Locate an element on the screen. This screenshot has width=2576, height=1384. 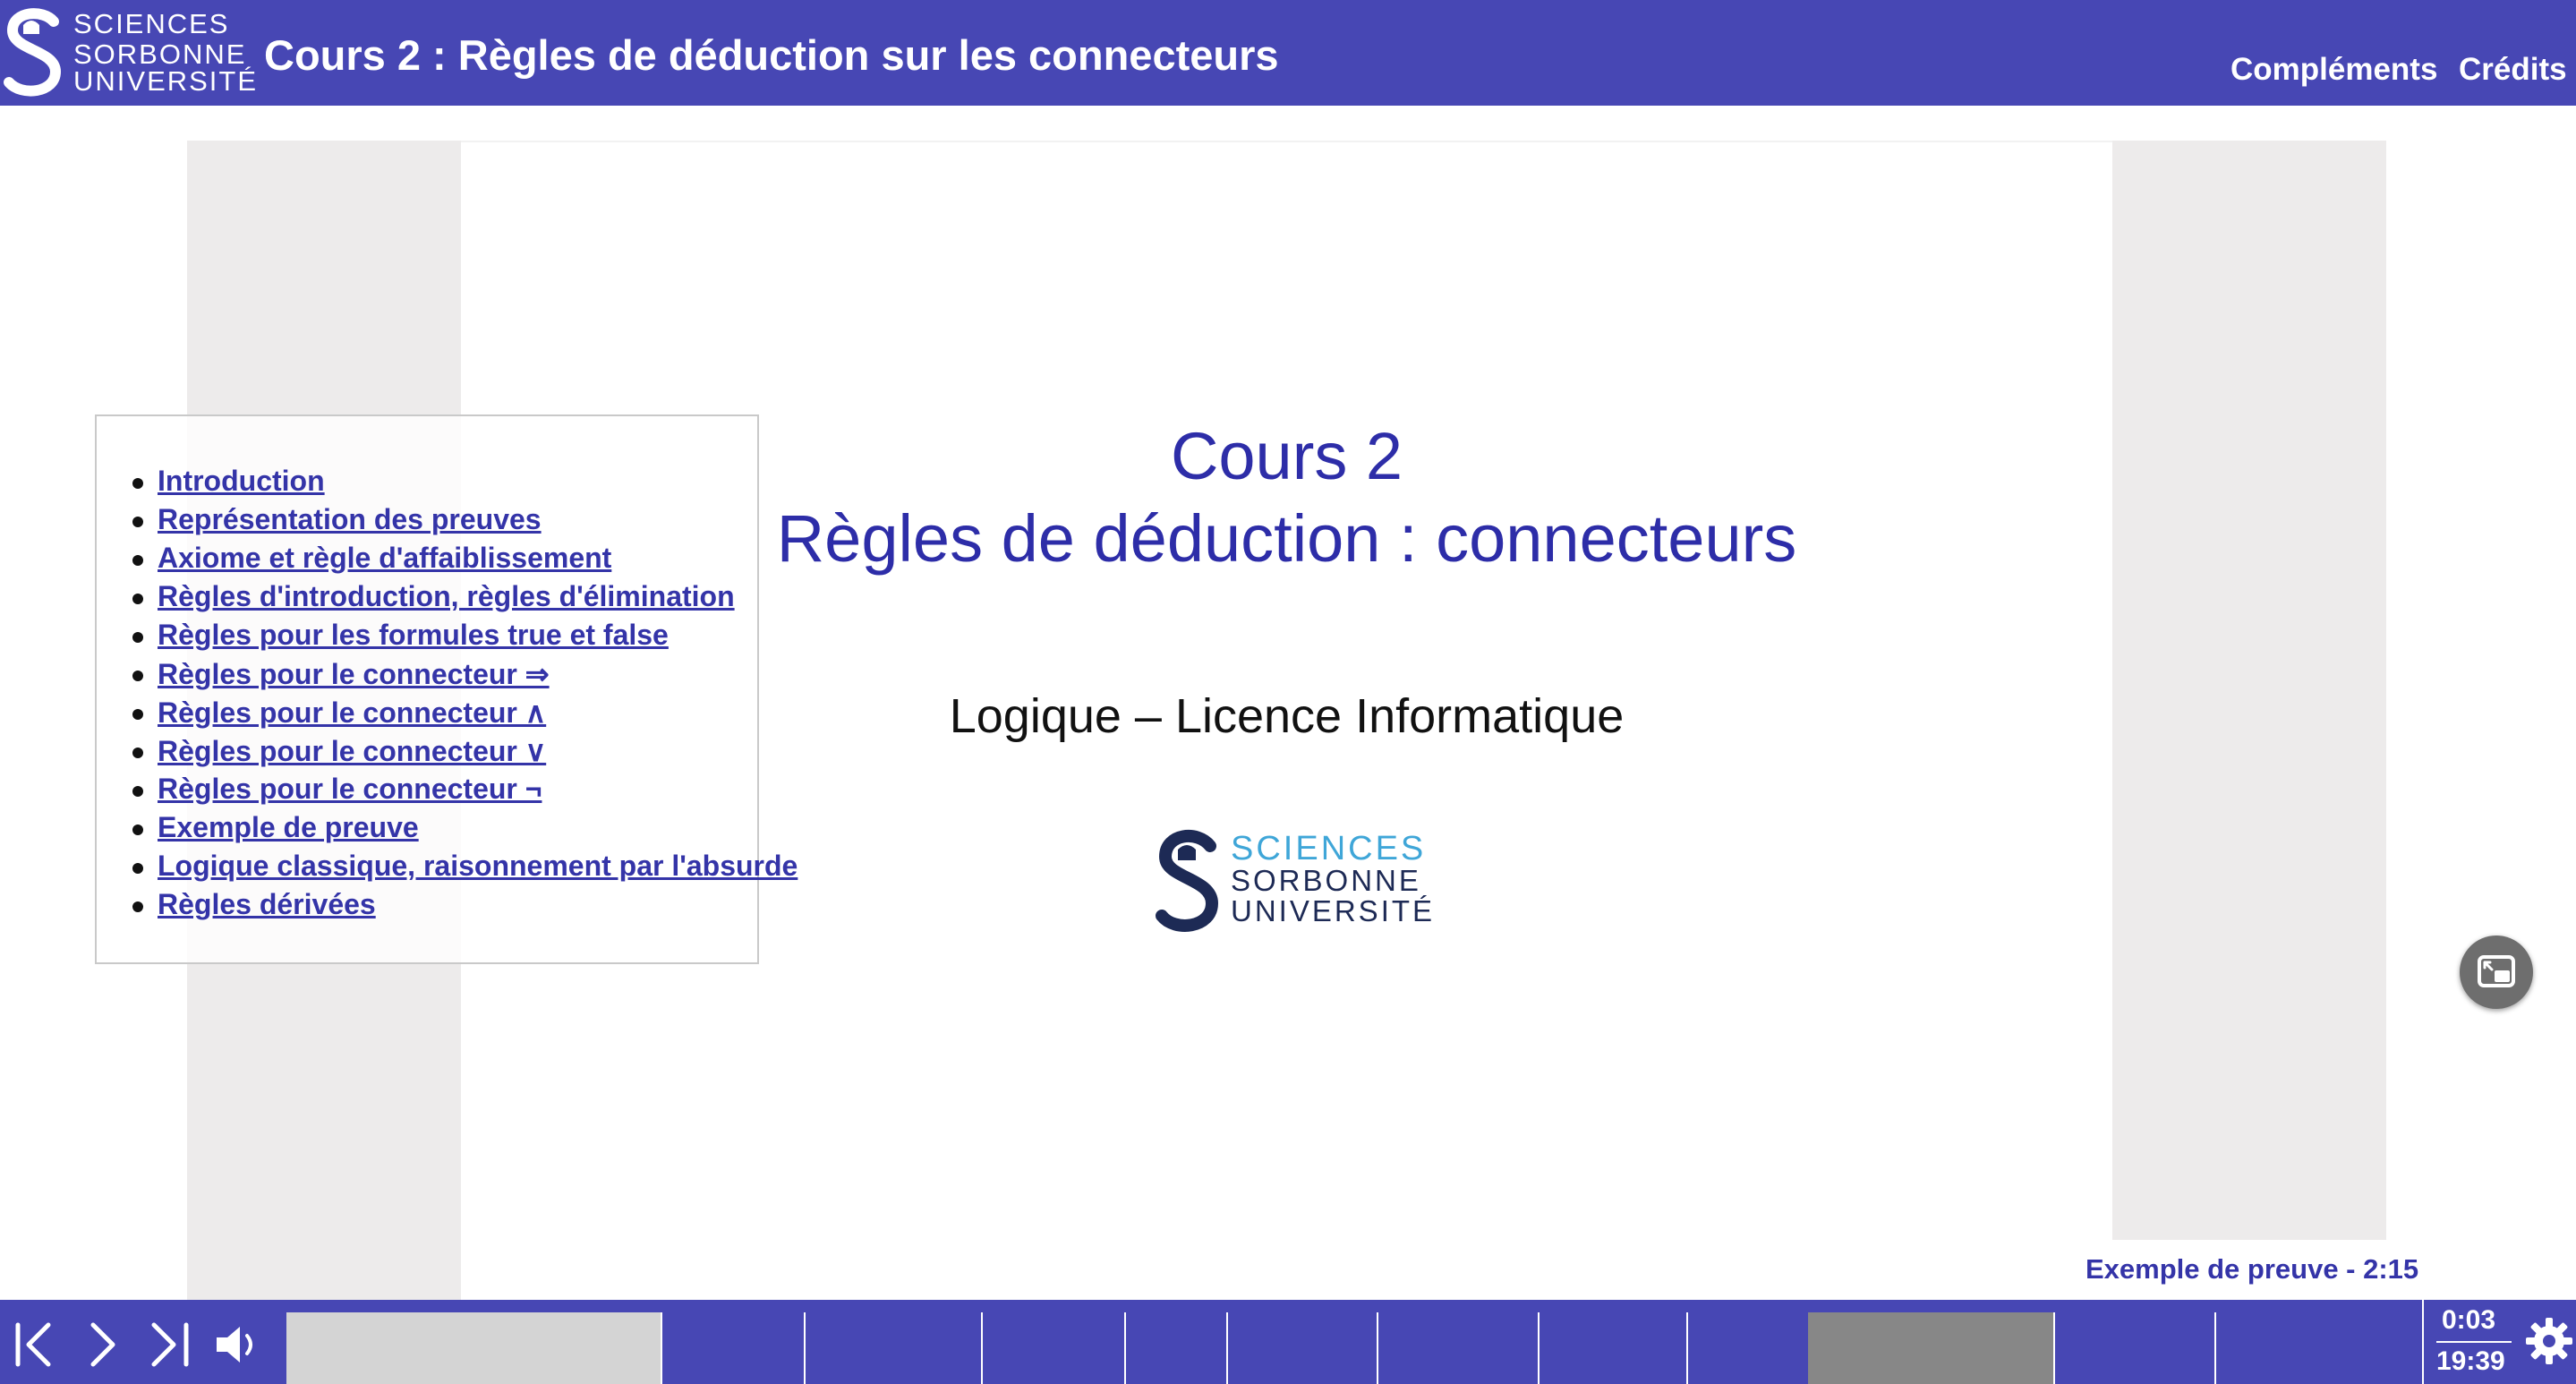
toc-link-representation: Représentation des preuves is located at coordinates (350, 519).